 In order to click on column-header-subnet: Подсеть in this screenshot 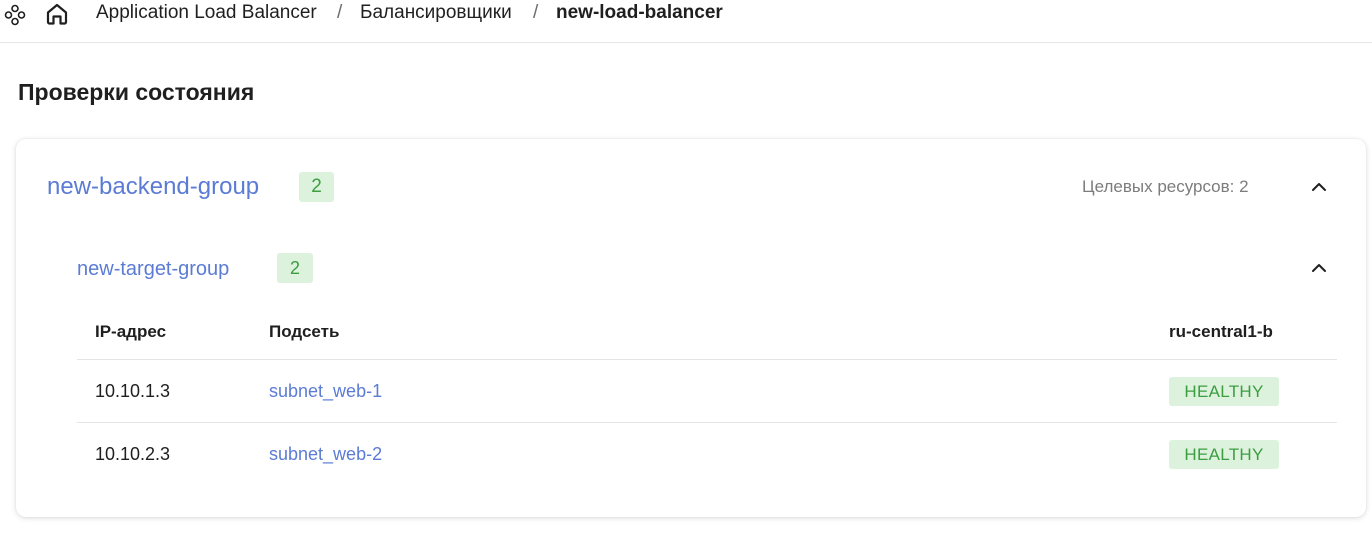, I will do `click(304, 331)`.